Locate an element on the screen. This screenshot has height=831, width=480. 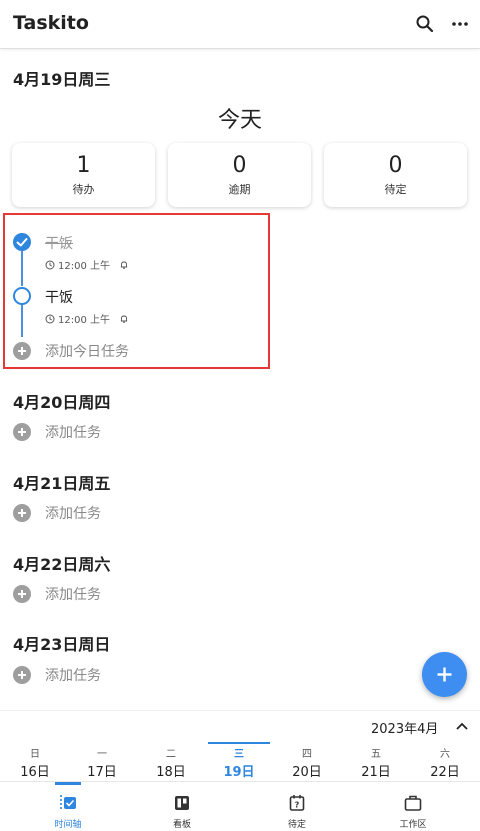
calendar-day-selected: 三 19日 is located at coordinates (239, 762).